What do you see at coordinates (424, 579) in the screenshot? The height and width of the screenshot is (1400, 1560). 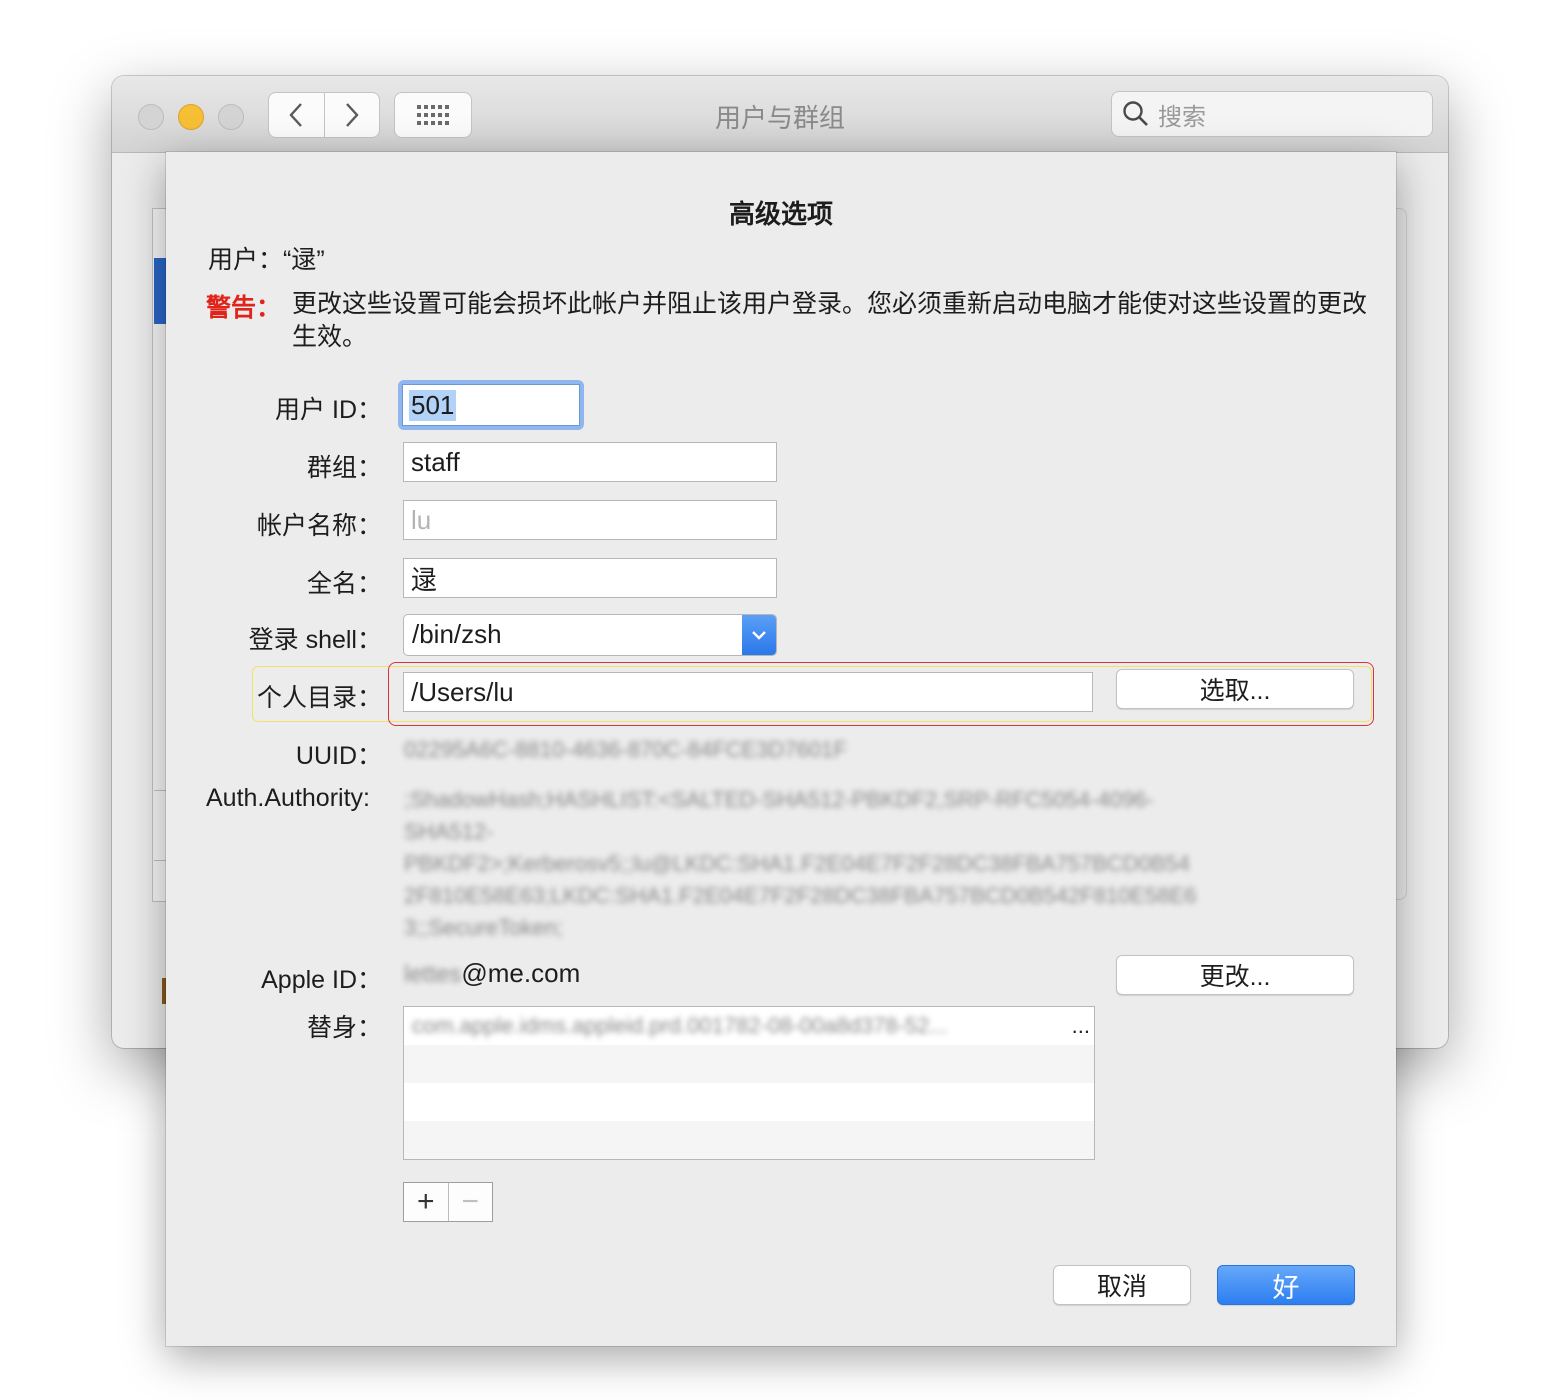 I see `full-name-value: 逯` at bounding box center [424, 579].